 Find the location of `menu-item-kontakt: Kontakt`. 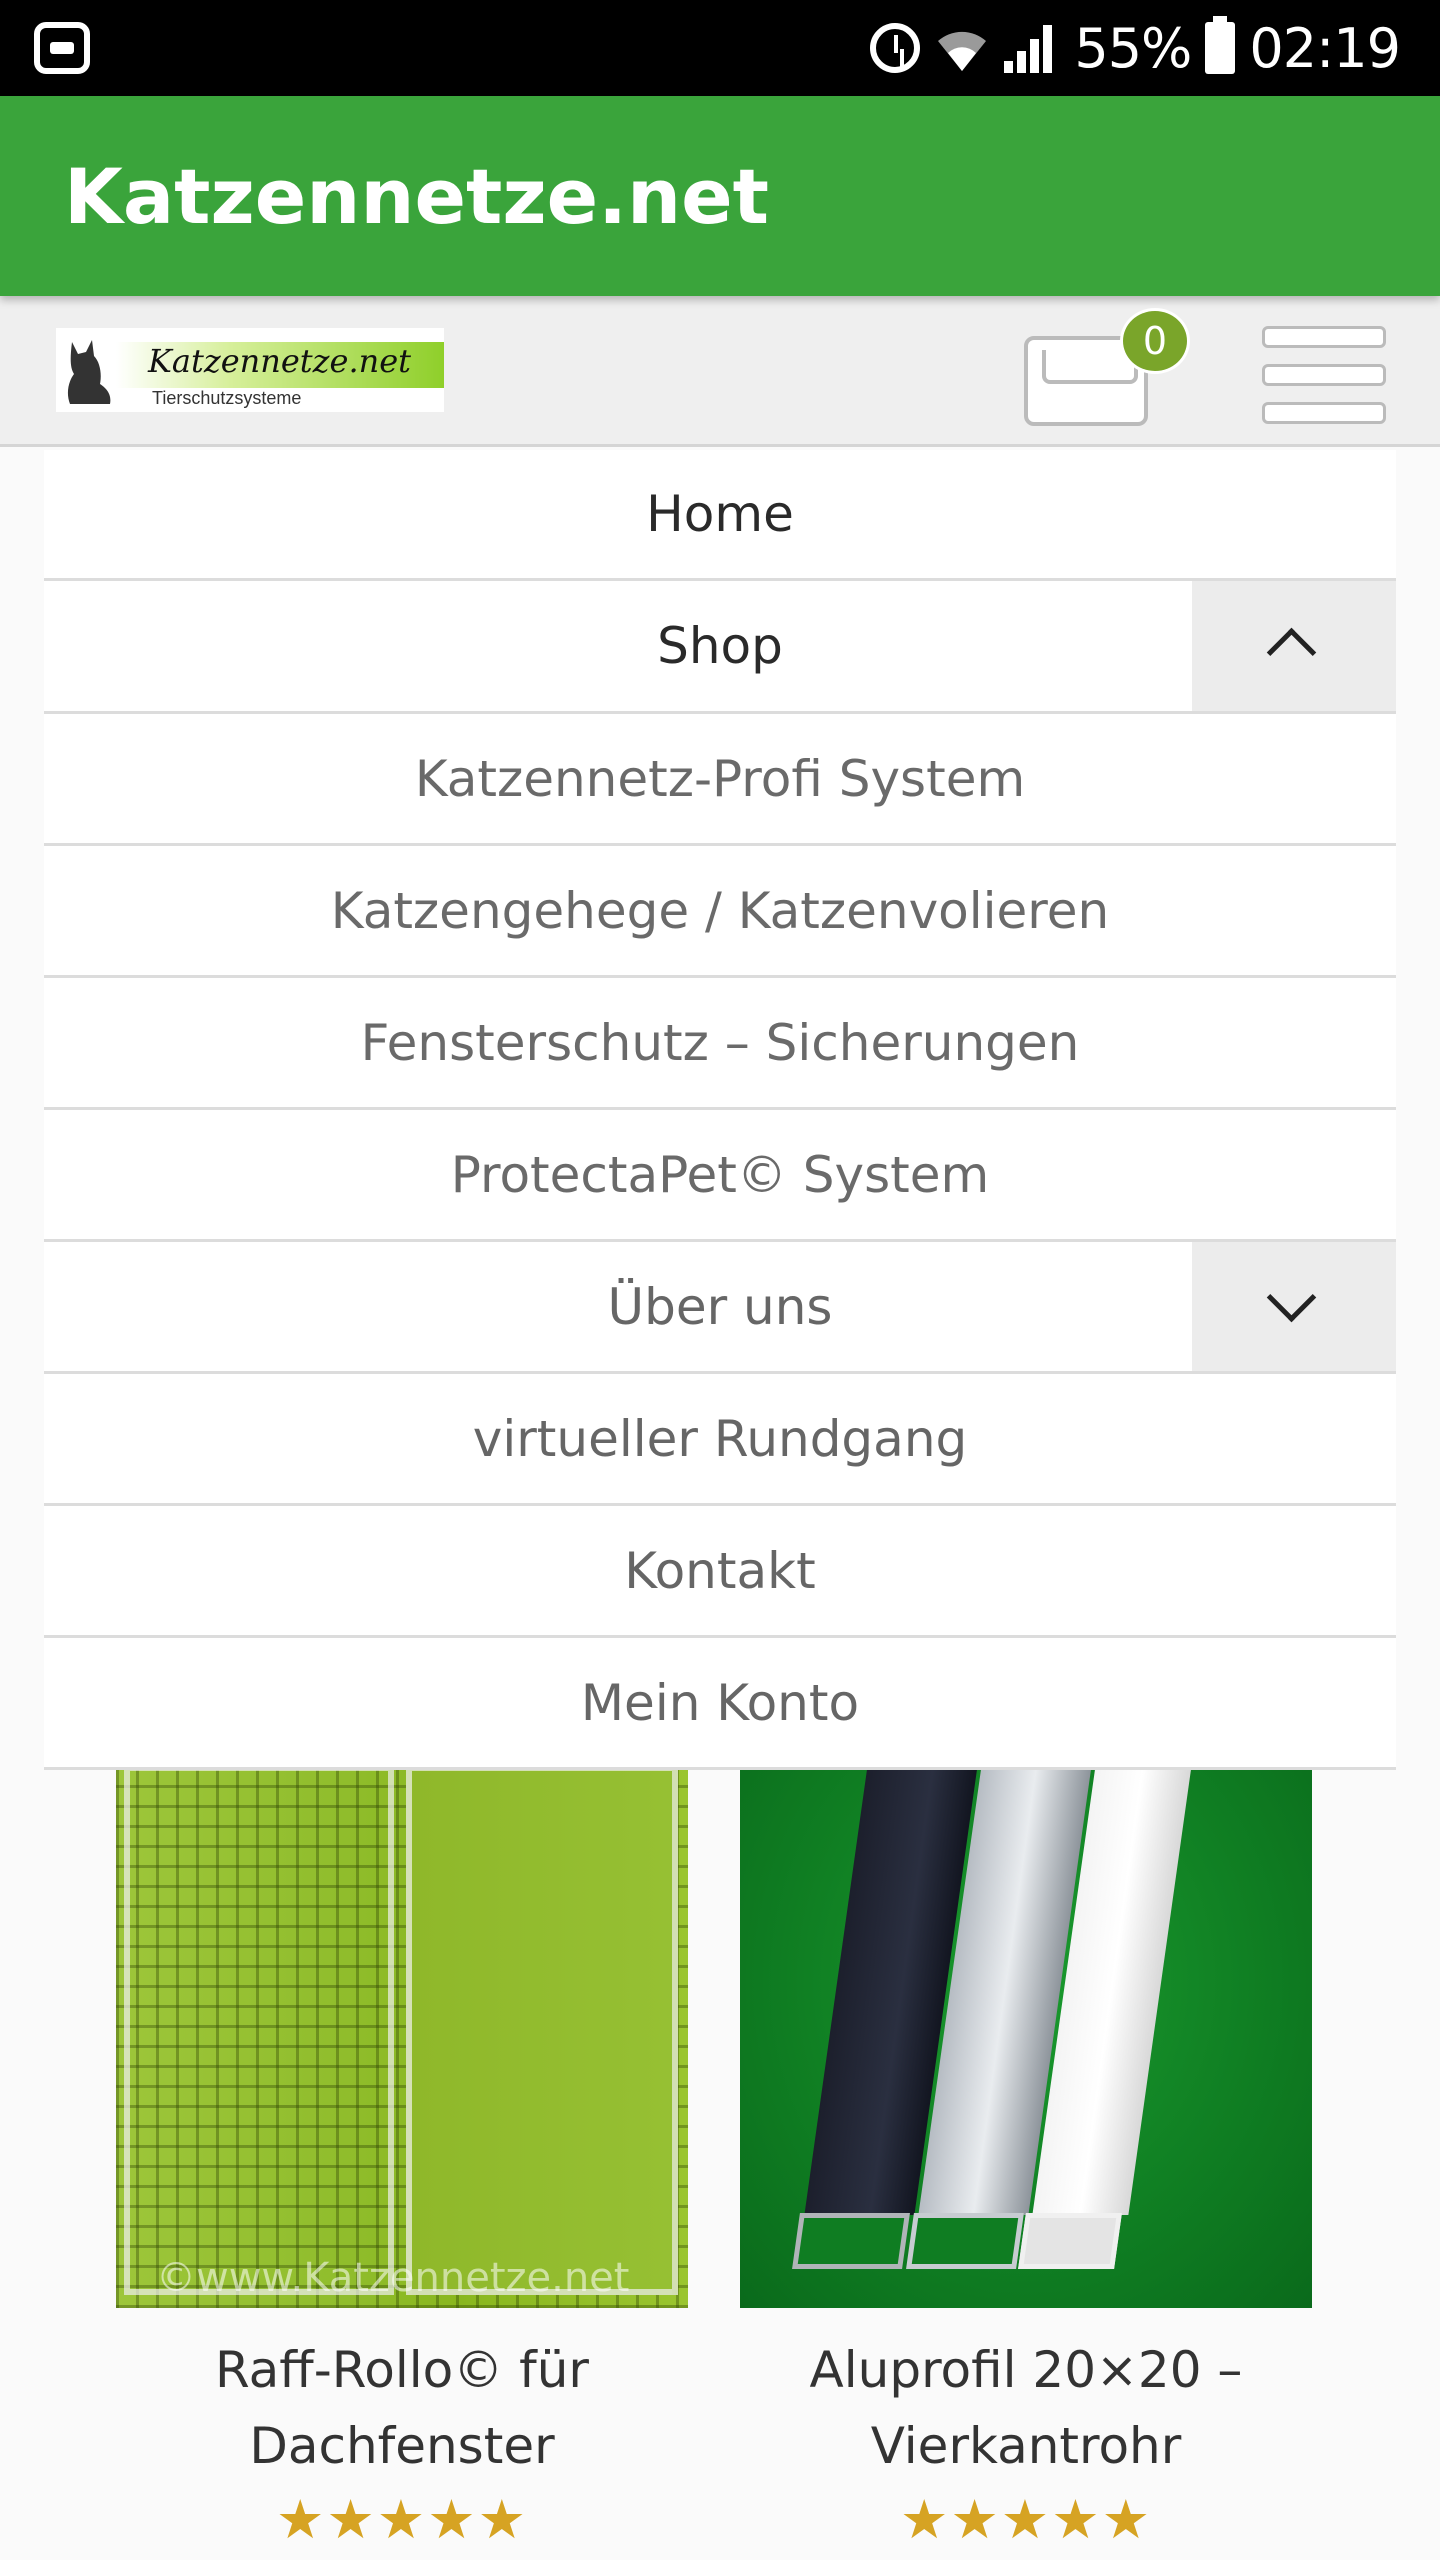

menu-item-kontakt: Kontakt is located at coordinates (720, 1572).